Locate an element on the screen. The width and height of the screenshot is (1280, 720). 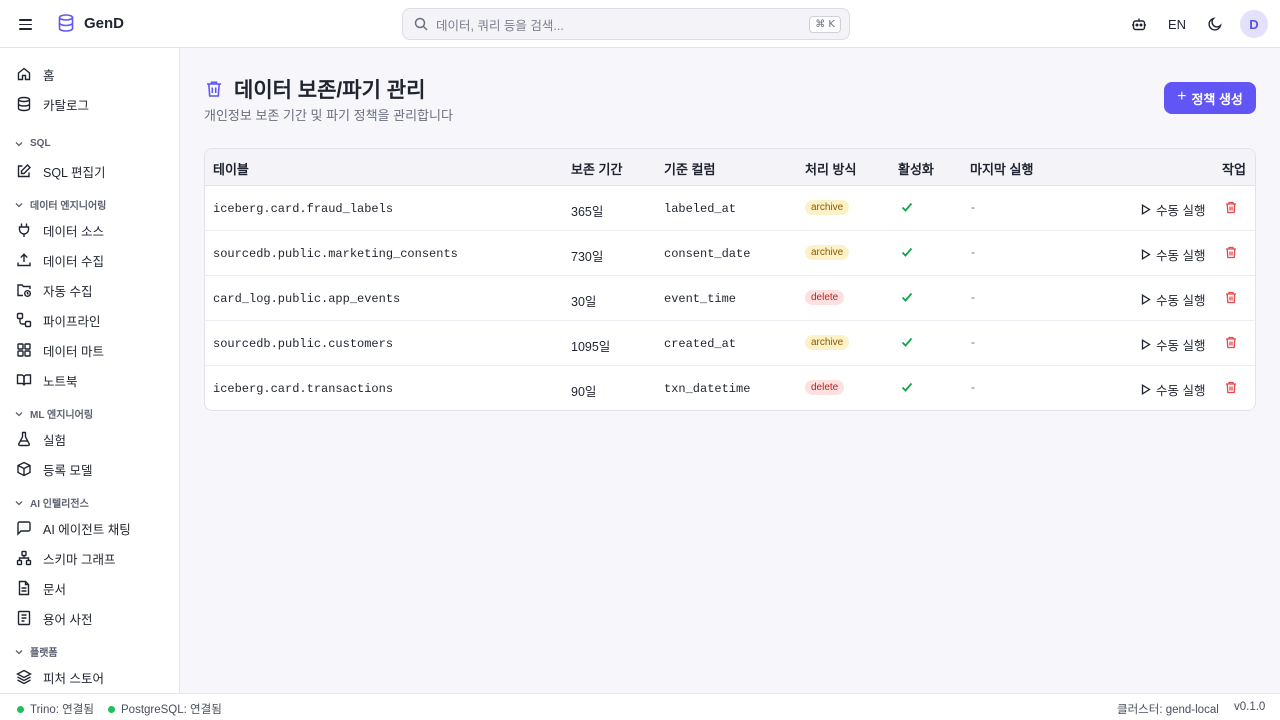
sidebar-item-documents: 문서 is located at coordinates (91, 588).